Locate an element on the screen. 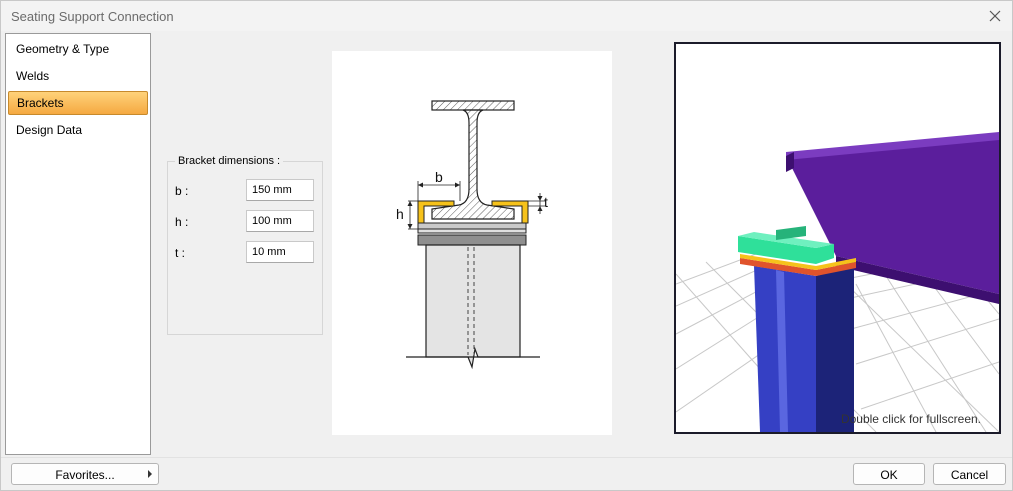 This screenshot has height=491, width=1013. title-bar: Seating Support Connection is located at coordinates (506, 16).